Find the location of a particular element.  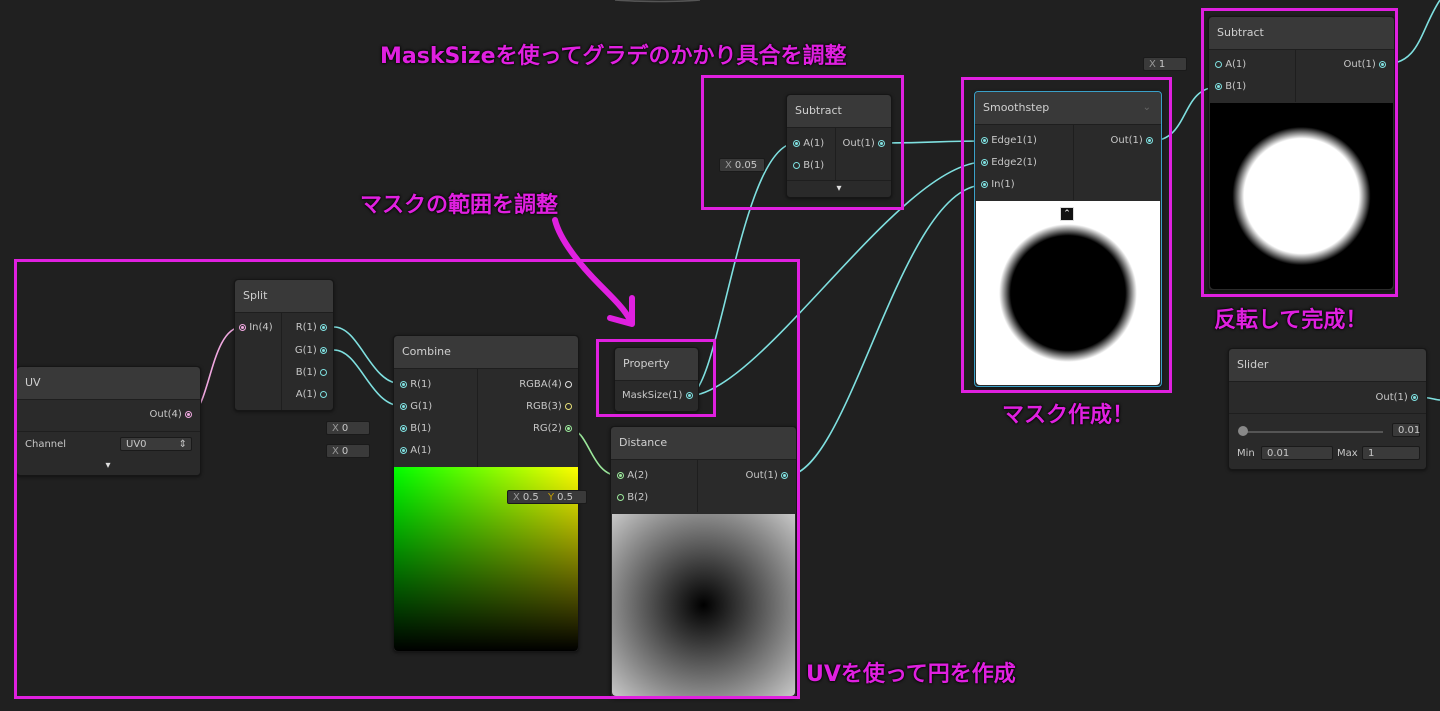

slider-out-port: Out(1) is located at coordinates (1397, 398).